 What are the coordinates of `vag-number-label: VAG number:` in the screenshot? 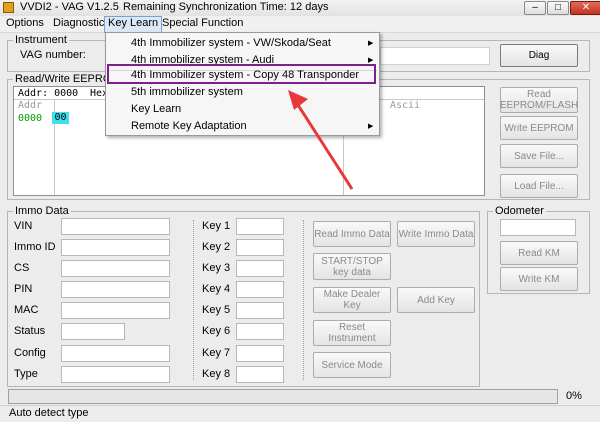 It's located at (53, 55).